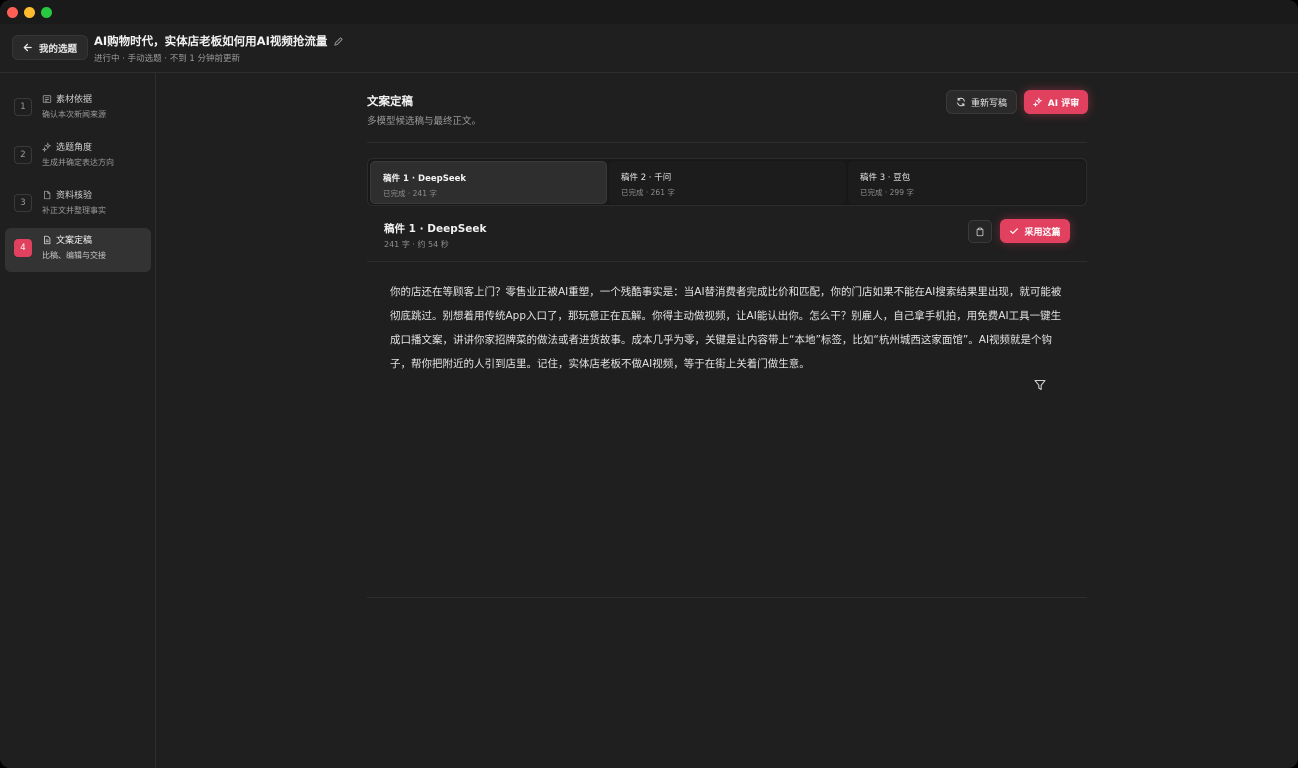 Image resolution: width=1298 pixels, height=768 pixels. What do you see at coordinates (74, 100) in the screenshot?
I see `step-title: 素材依据` at bounding box center [74, 100].